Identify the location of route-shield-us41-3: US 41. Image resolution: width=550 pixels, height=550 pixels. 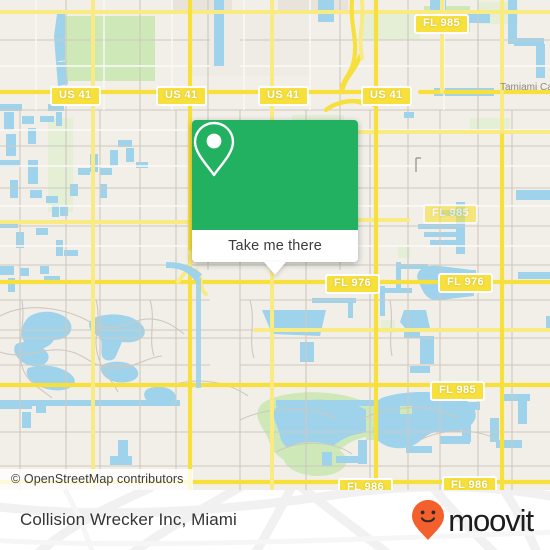
(283, 96).